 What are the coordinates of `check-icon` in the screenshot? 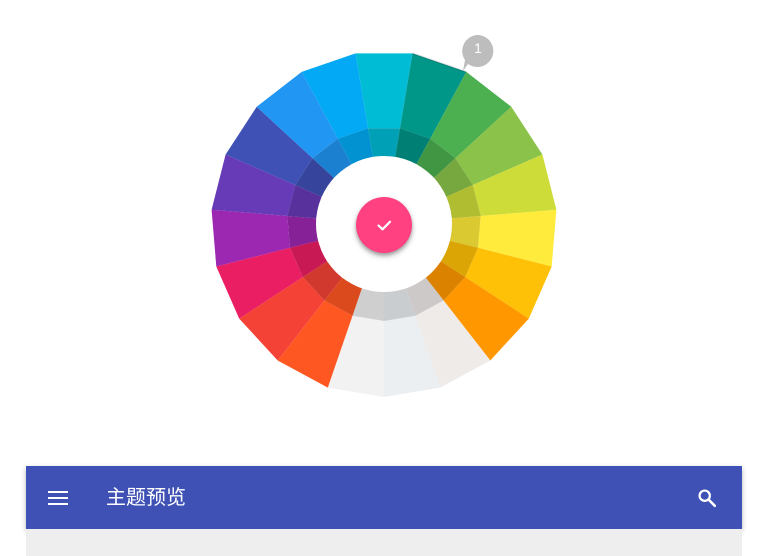 It's located at (384, 225).